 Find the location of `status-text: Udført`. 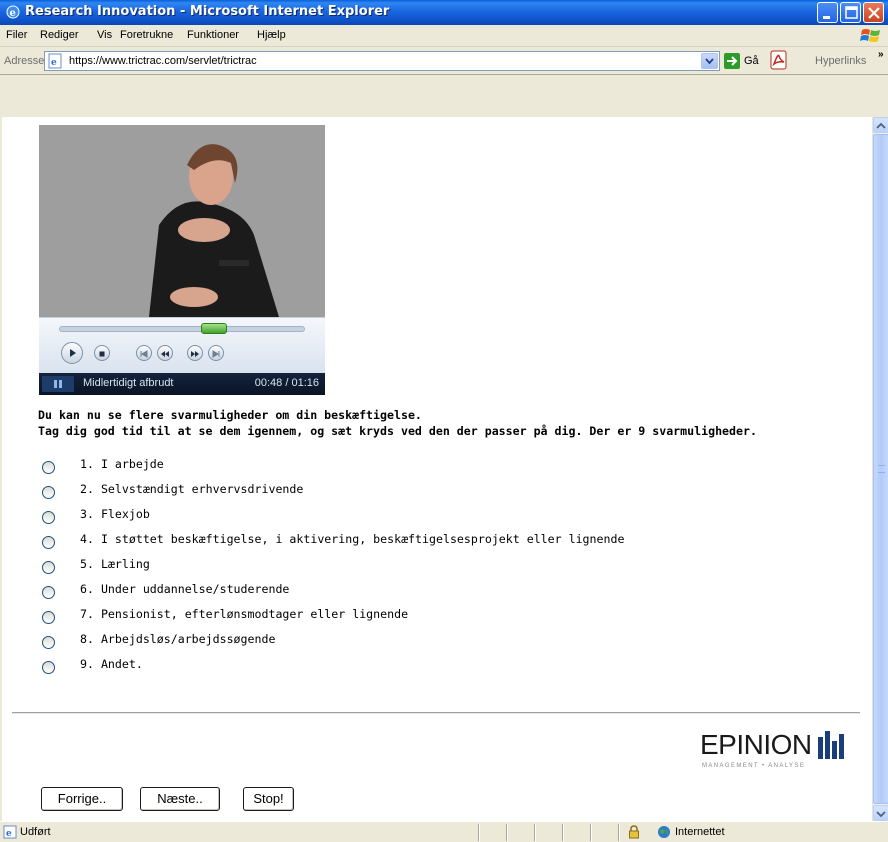

status-text: Udført is located at coordinates (35, 832).